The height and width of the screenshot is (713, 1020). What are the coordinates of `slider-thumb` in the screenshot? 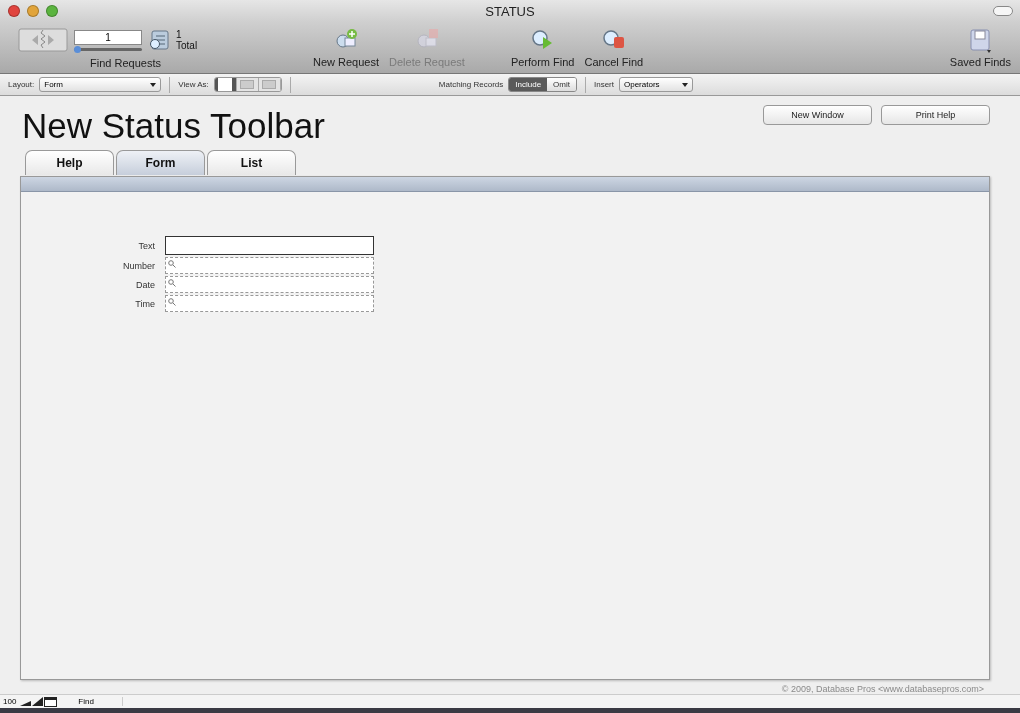 It's located at (77, 49).